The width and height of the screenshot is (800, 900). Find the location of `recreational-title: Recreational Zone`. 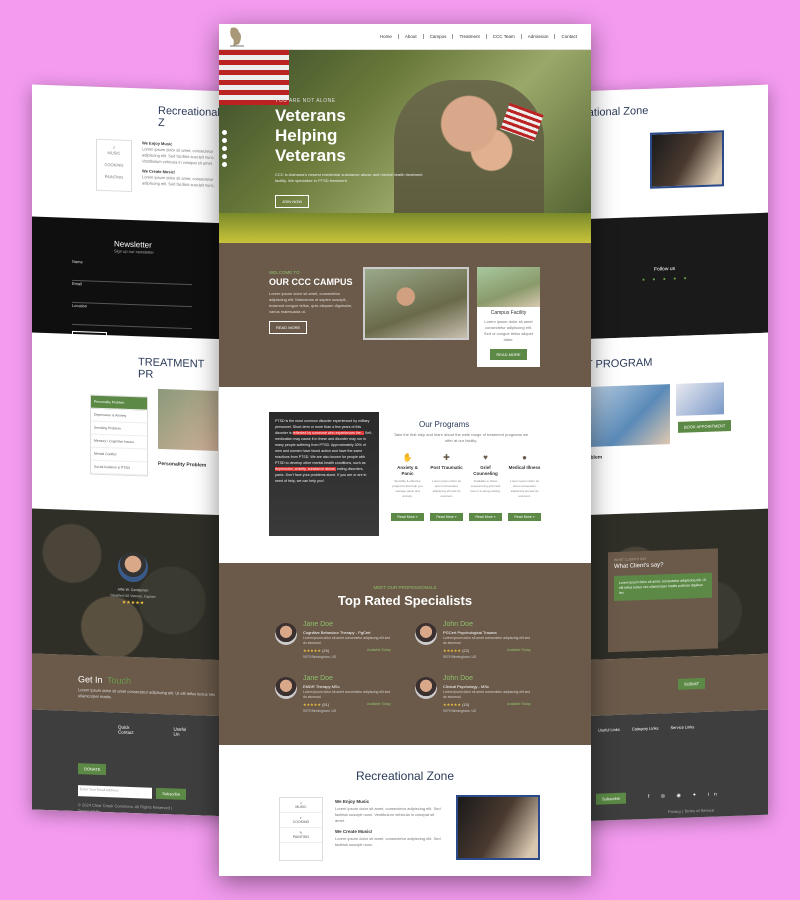

recreational-title: Recreational Zone is located at coordinates (405, 776).